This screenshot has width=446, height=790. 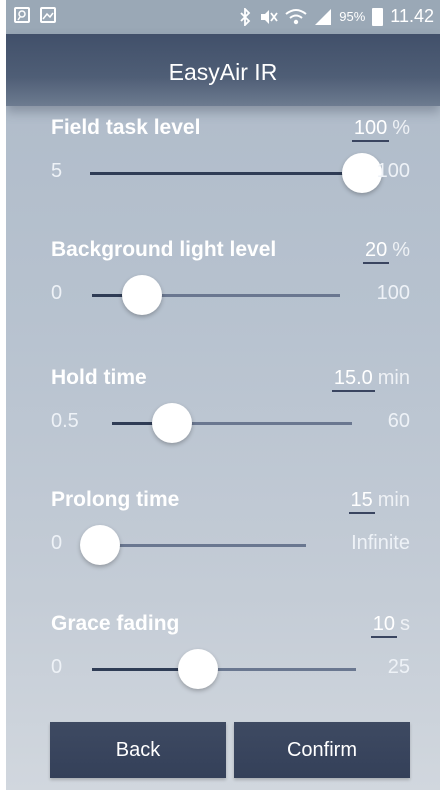 I want to click on setting-grace-fading: Grace fading 10 s 0 25, so click(x=223, y=672).